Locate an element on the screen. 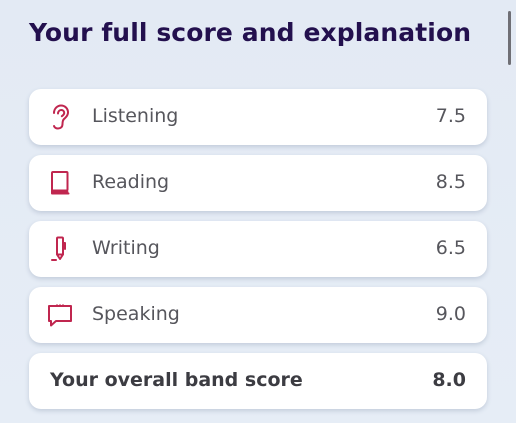 The width and height of the screenshot is (516, 423). book-icon is located at coordinates (60, 183).